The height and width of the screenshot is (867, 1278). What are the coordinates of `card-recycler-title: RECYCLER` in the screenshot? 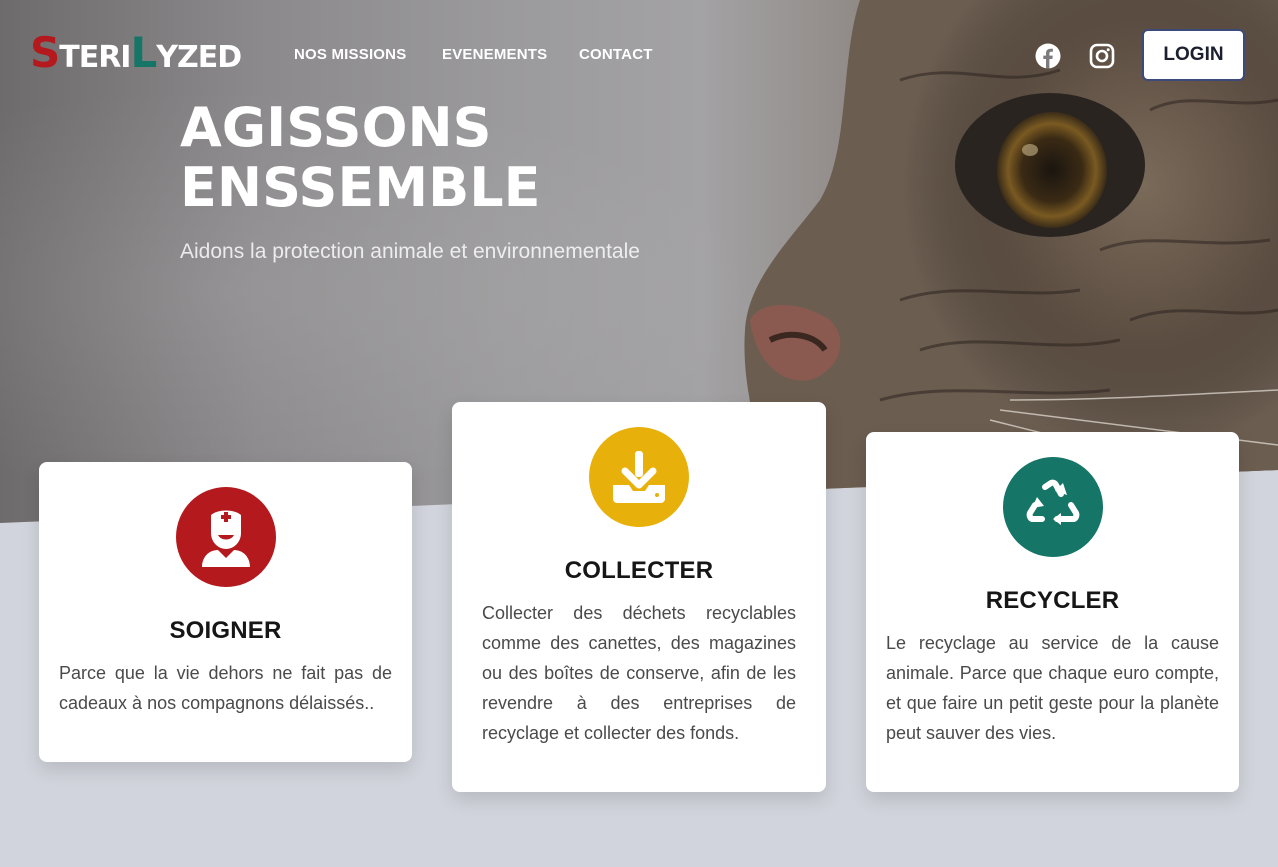 It's located at (1052, 600).